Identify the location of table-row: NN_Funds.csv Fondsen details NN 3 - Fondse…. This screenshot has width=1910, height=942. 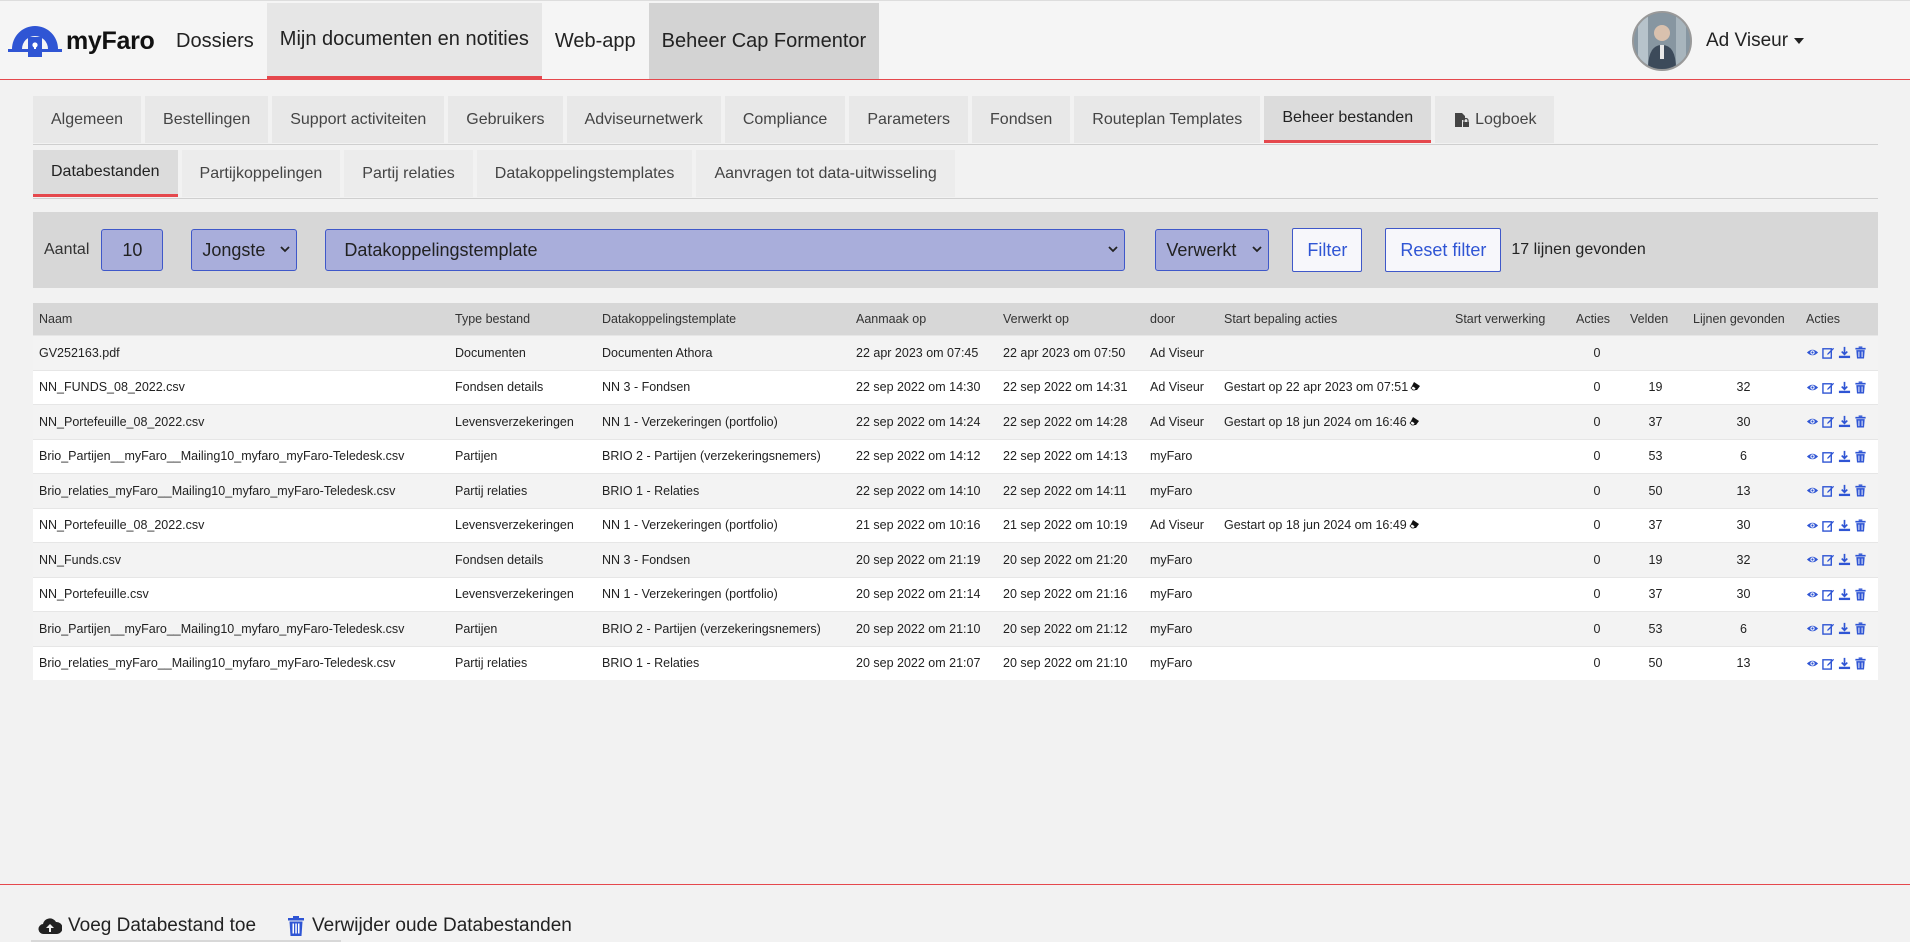
(955, 559).